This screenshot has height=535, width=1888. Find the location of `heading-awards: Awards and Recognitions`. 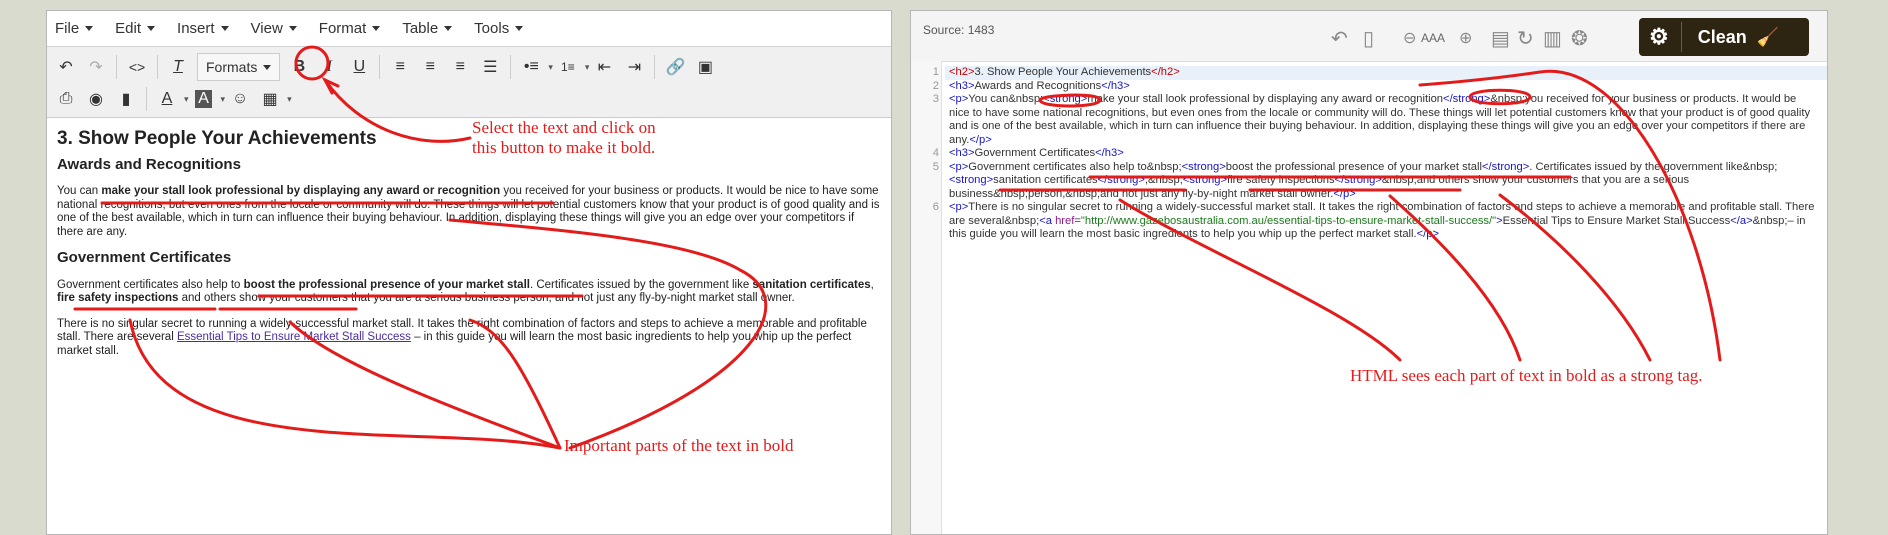

heading-awards: Awards and Recognitions is located at coordinates (149, 164).